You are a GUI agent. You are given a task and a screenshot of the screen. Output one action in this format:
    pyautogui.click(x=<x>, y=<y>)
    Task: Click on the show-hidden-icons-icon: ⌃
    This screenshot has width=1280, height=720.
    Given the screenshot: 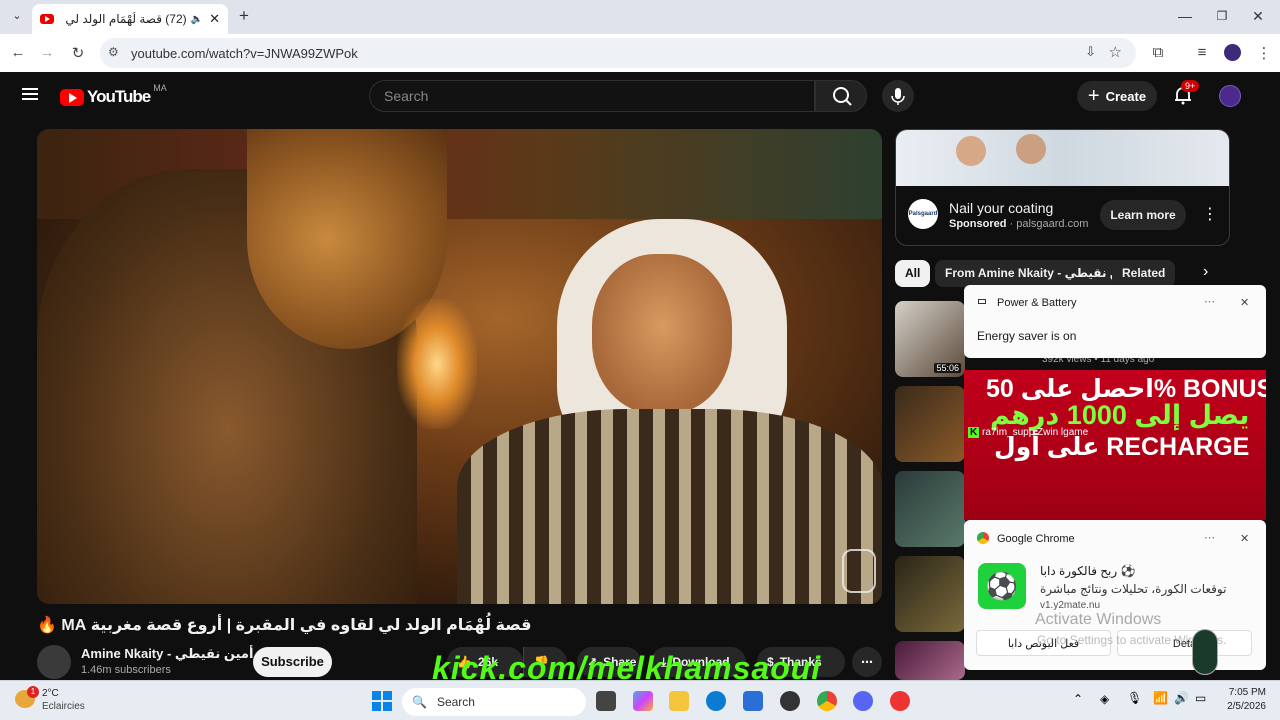 What is the action you would take?
    pyautogui.click(x=1078, y=699)
    